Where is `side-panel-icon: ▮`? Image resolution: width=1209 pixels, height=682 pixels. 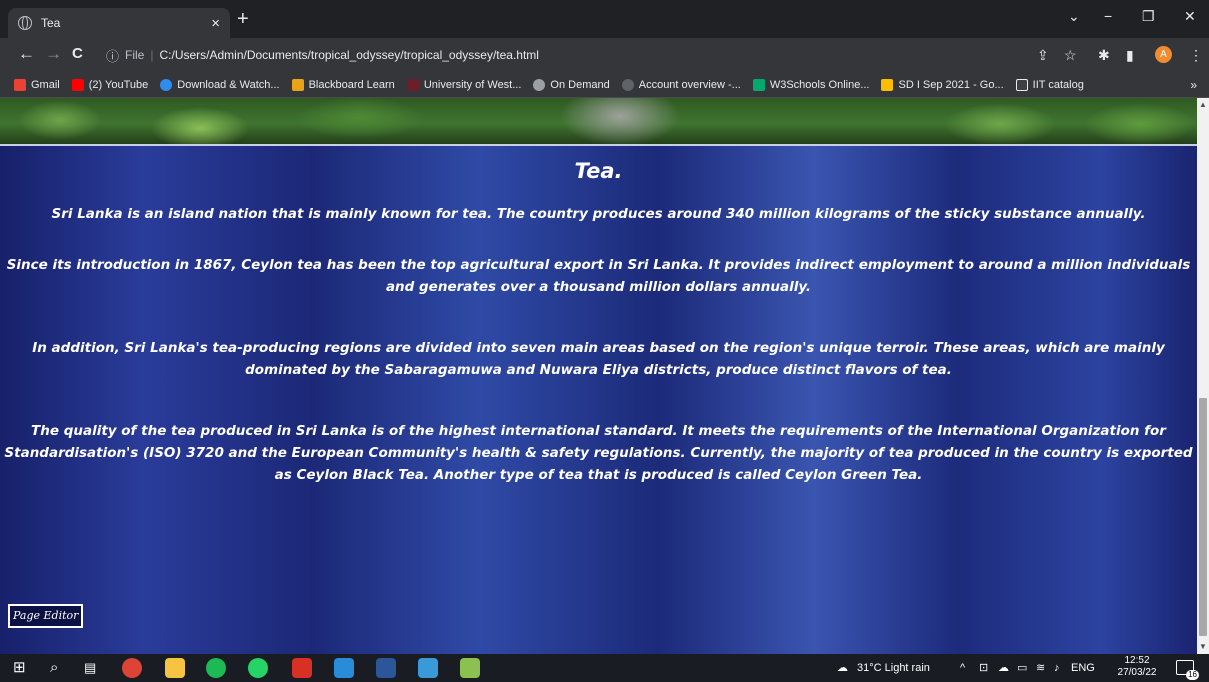 side-panel-icon: ▮ is located at coordinates (1130, 55).